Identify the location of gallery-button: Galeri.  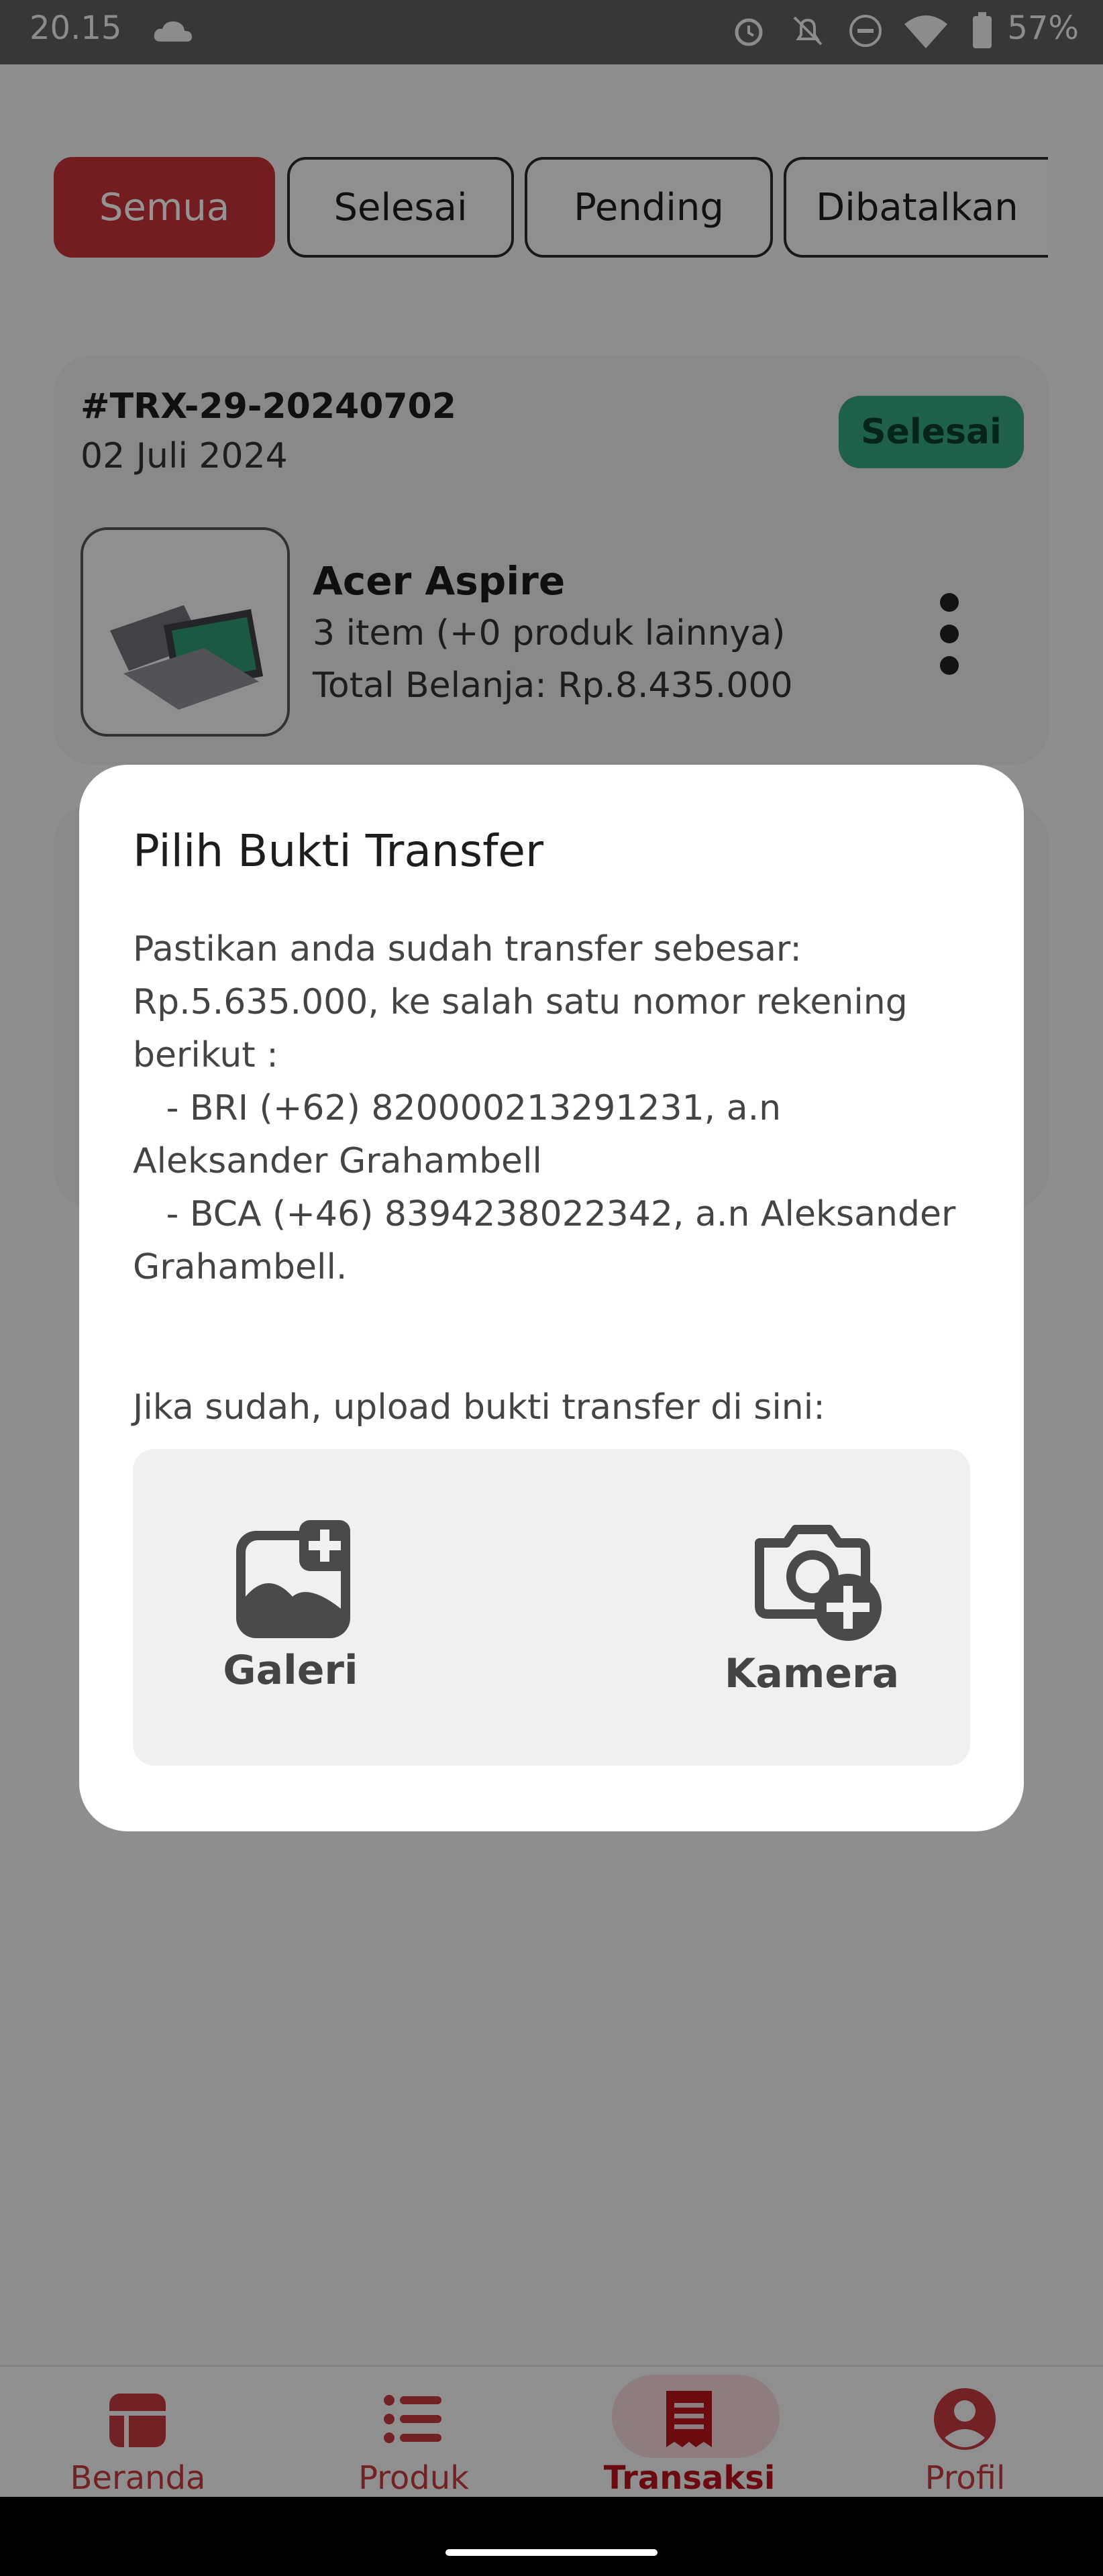
(290, 1603).